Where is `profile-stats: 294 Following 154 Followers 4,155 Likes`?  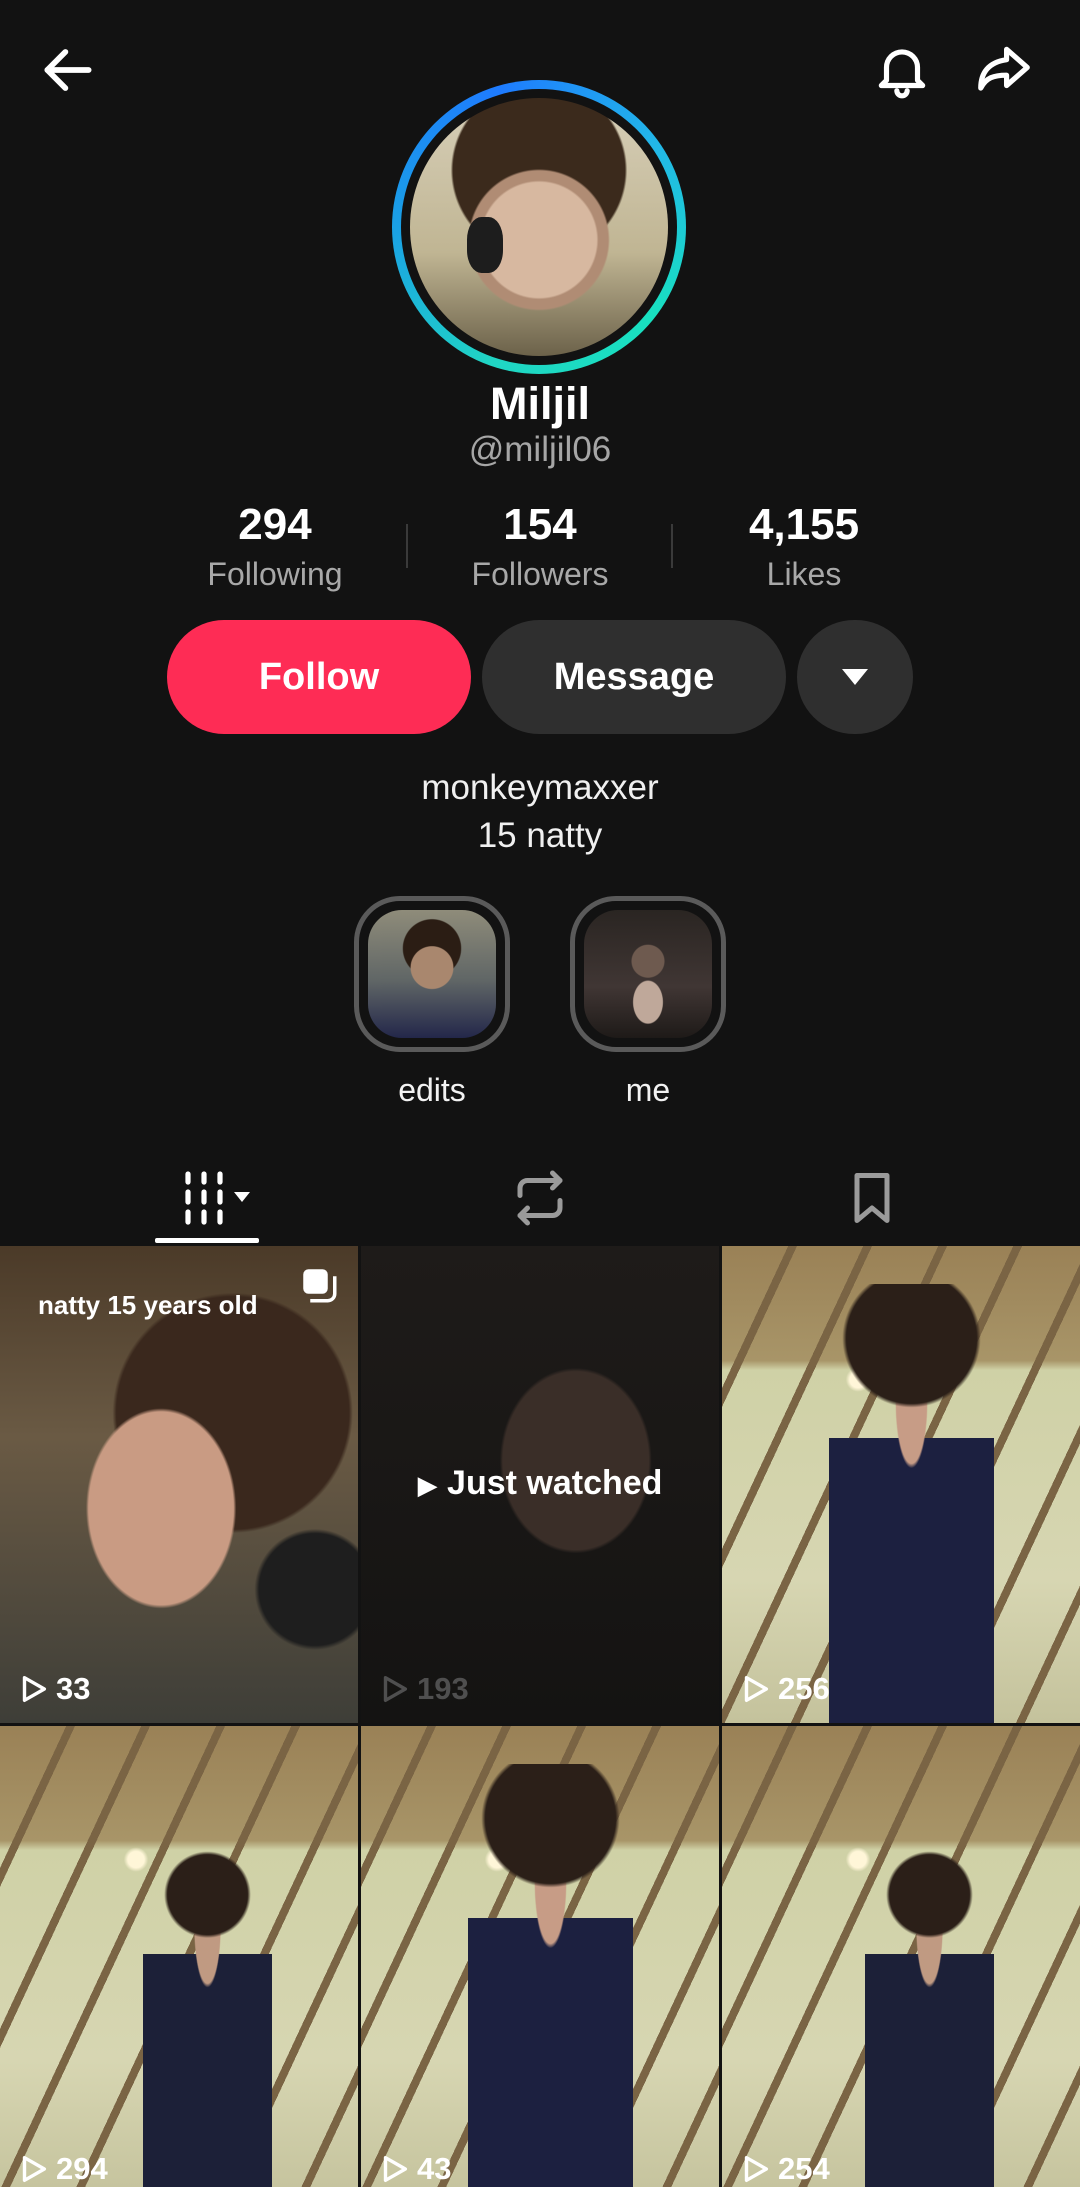 profile-stats: 294 Following 154 Followers 4,155 Likes is located at coordinates (540, 550).